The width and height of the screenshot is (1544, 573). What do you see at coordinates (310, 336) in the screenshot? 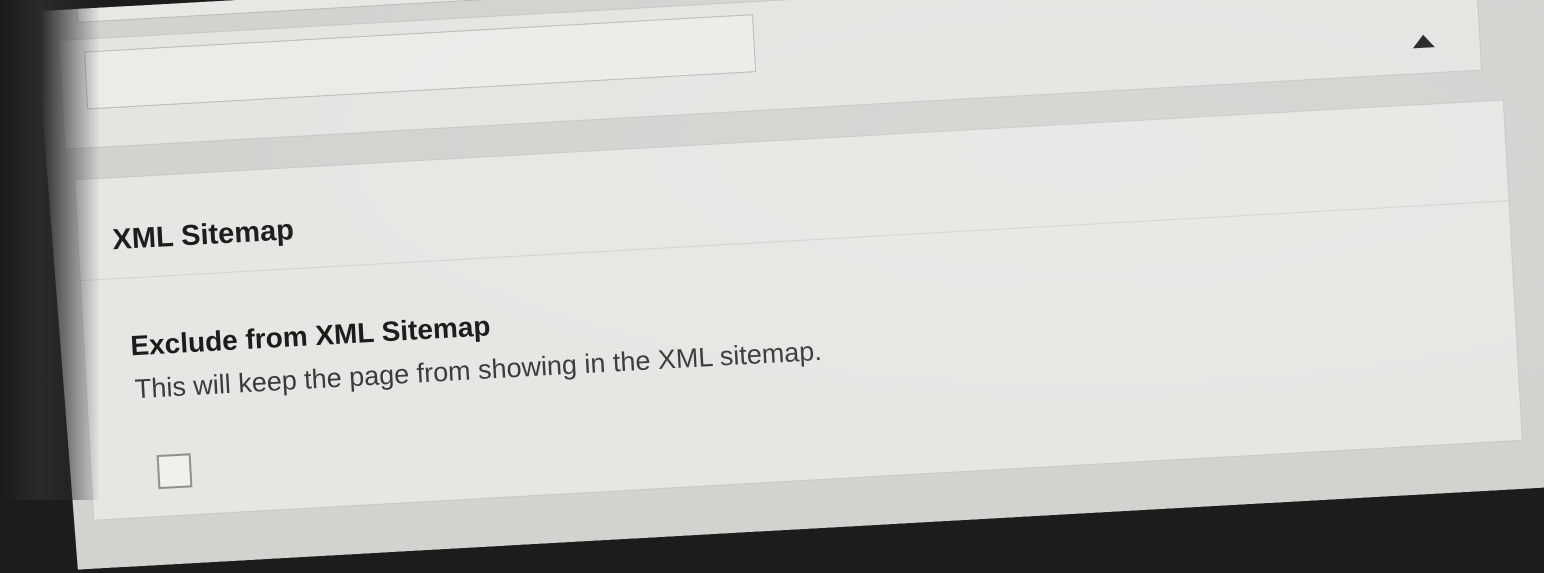
I see `exclude-option-label: Exclude from XML Sitemap` at bounding box center [310, 336].